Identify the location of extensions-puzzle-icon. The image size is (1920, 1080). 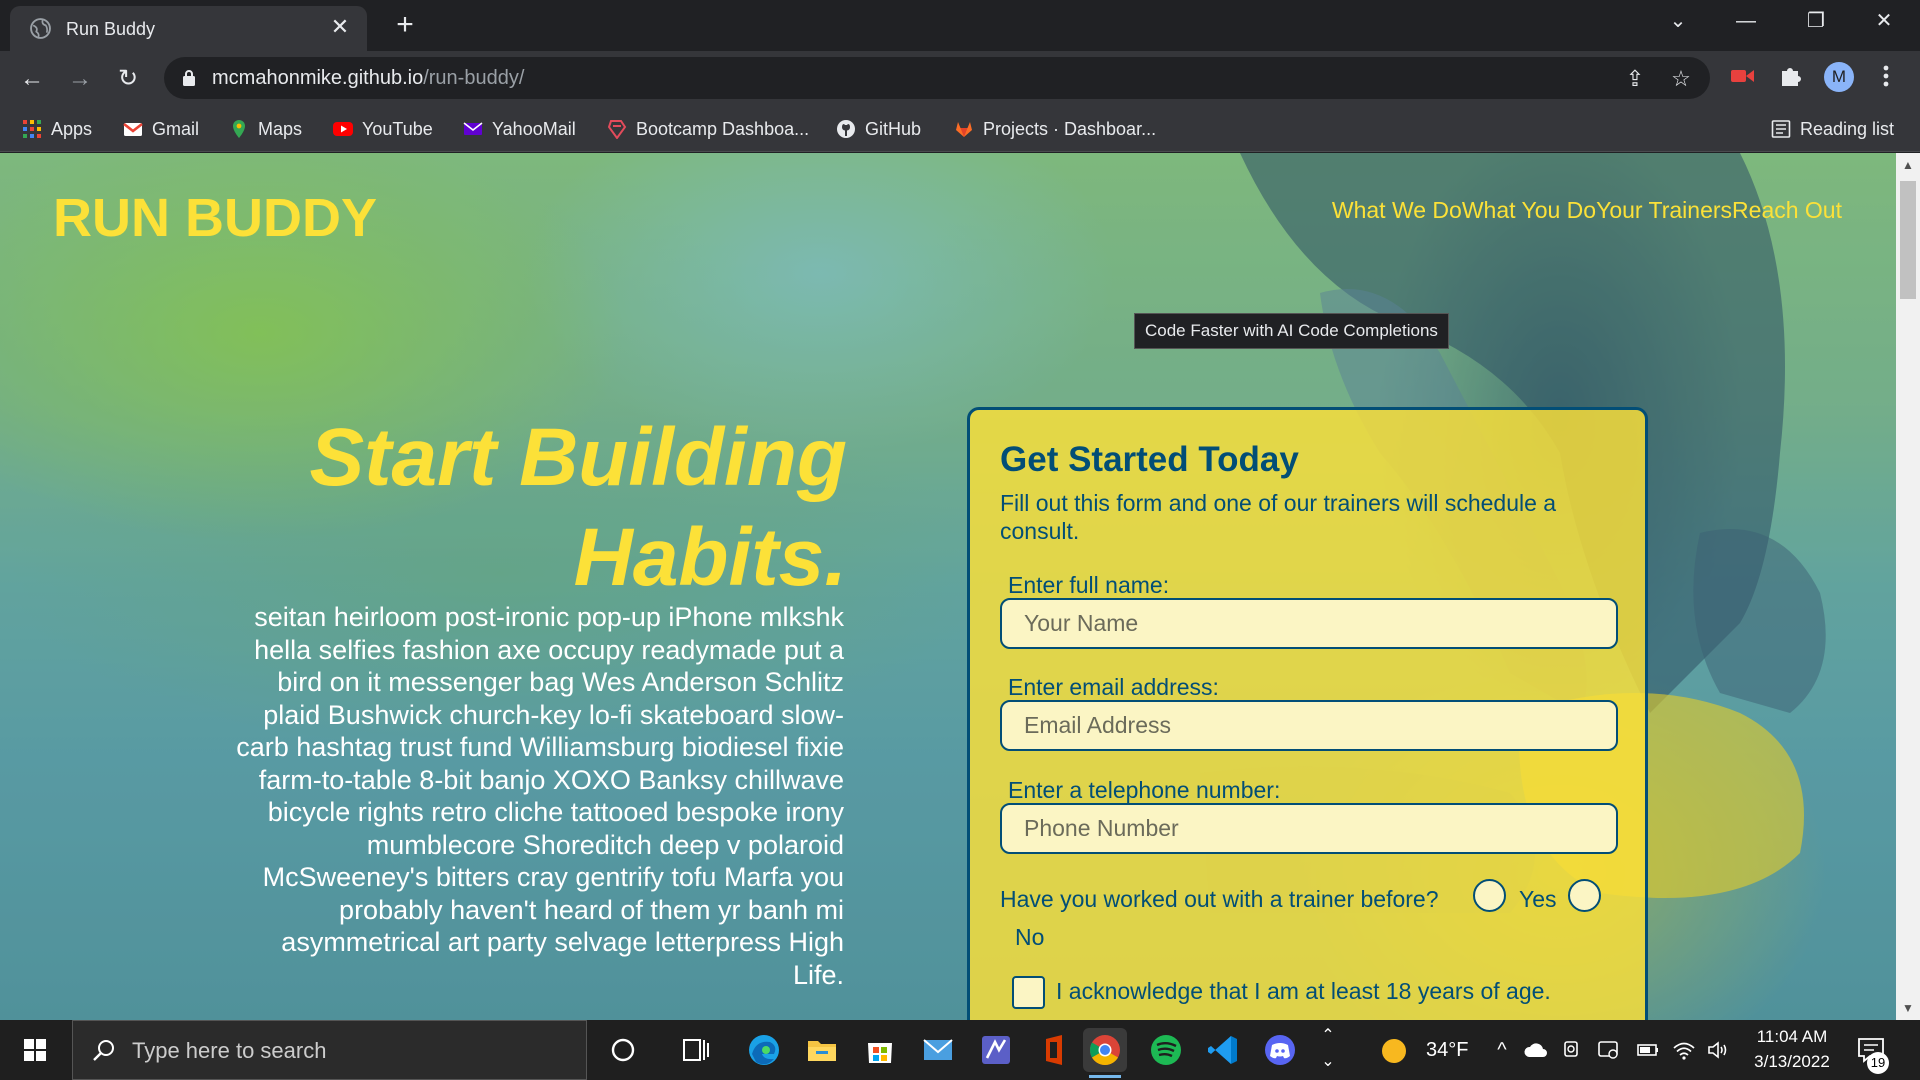
(1790, 76).